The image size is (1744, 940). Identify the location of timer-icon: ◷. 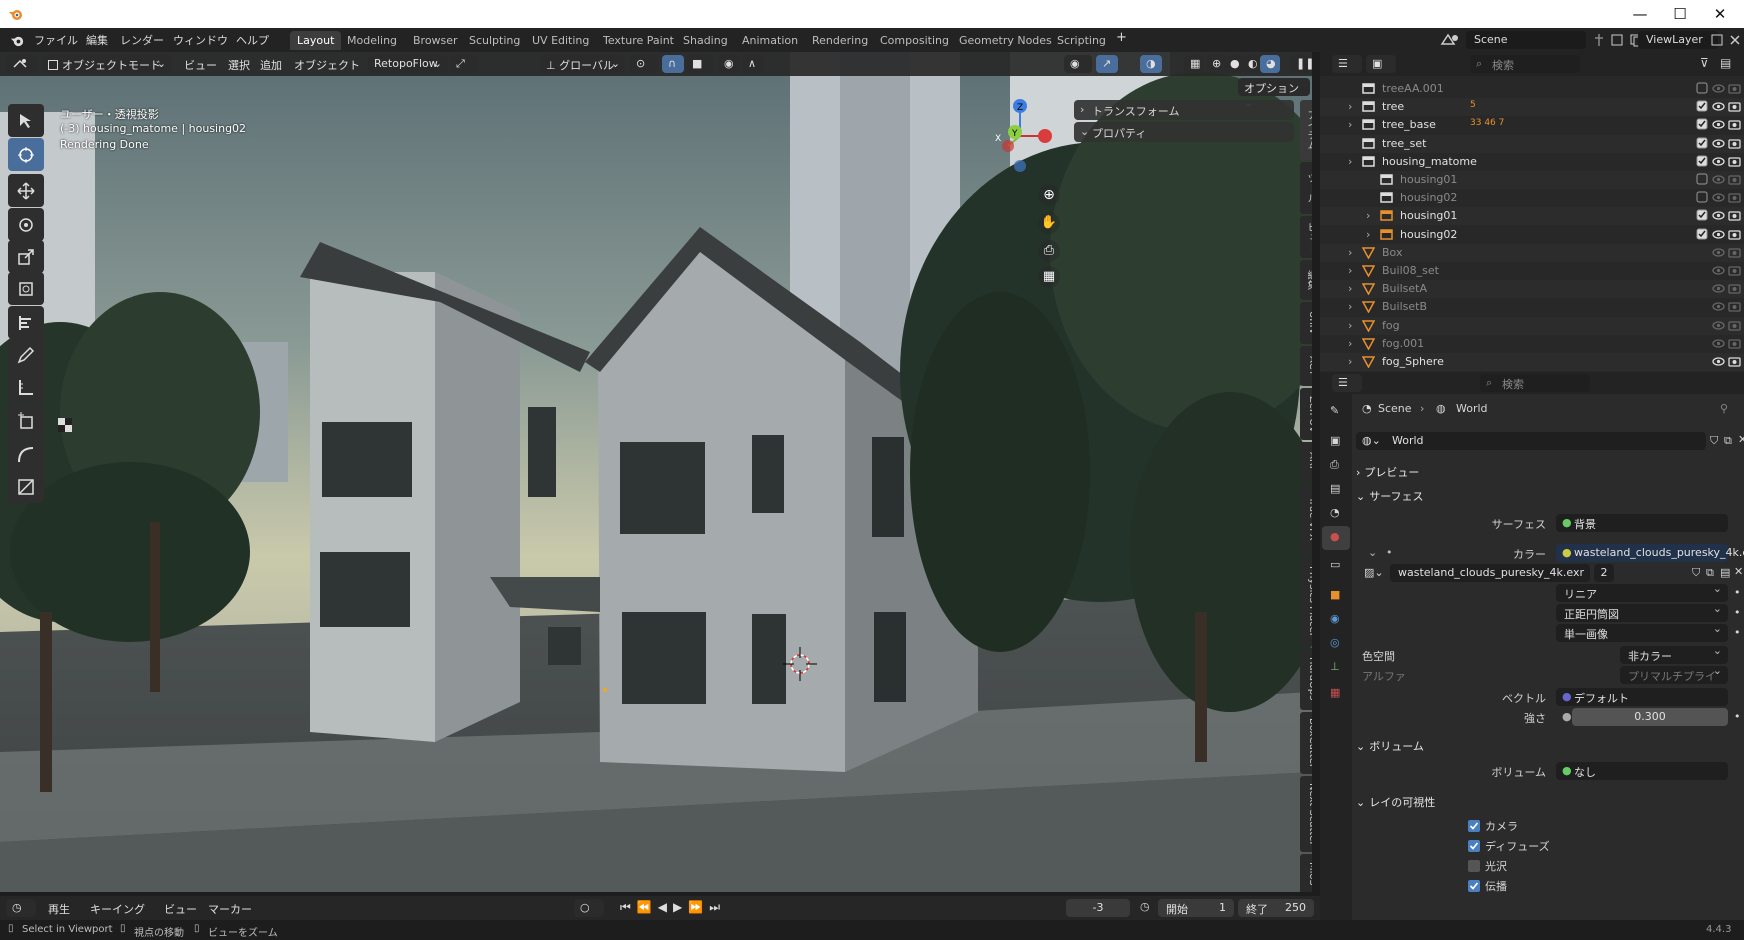
(1145, 906).